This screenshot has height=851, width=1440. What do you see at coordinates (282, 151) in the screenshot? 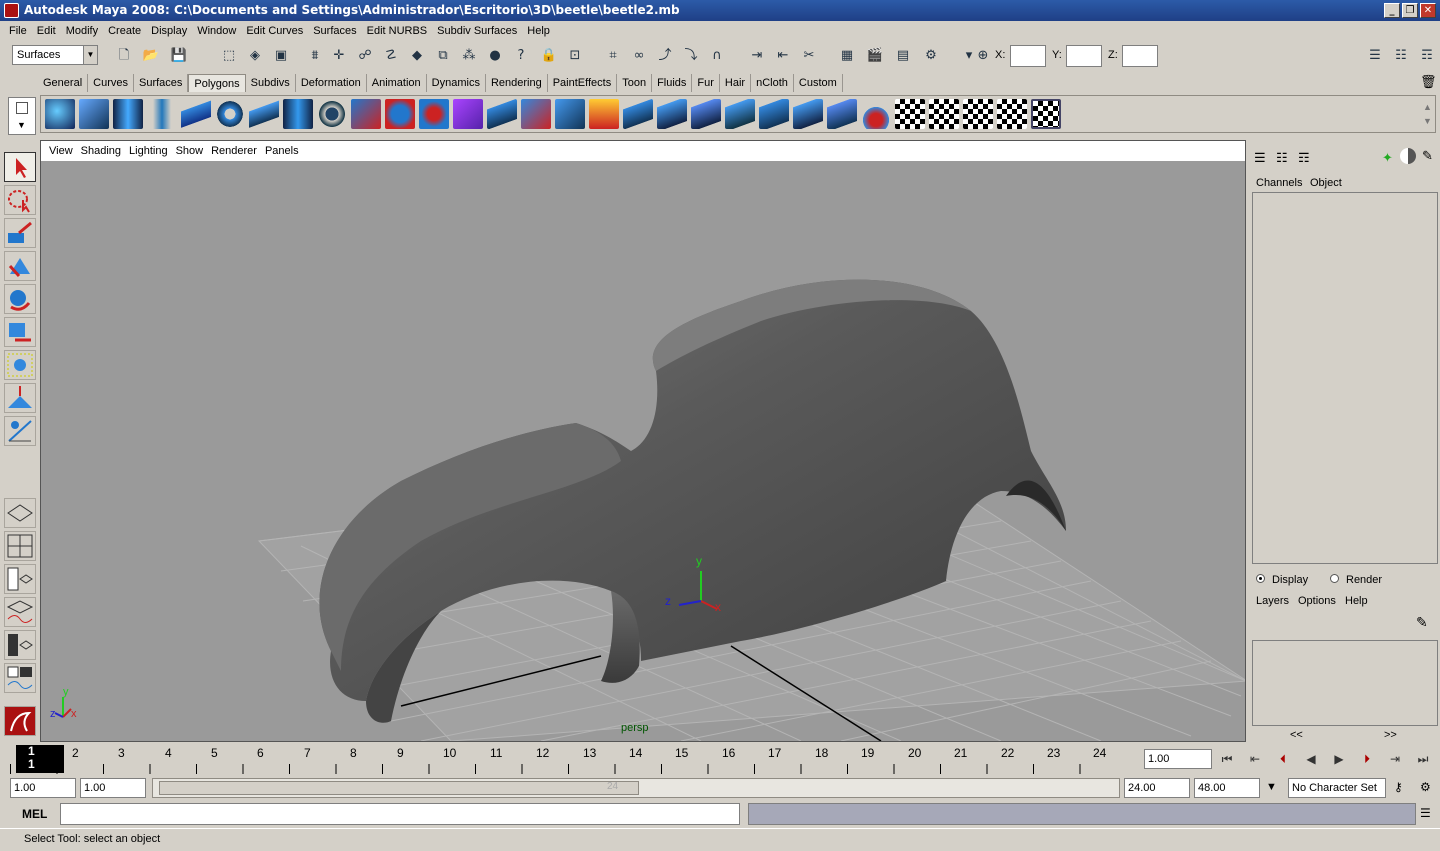
I see `viewport-menu-panels: Panels` at bounding box center [282, 151].